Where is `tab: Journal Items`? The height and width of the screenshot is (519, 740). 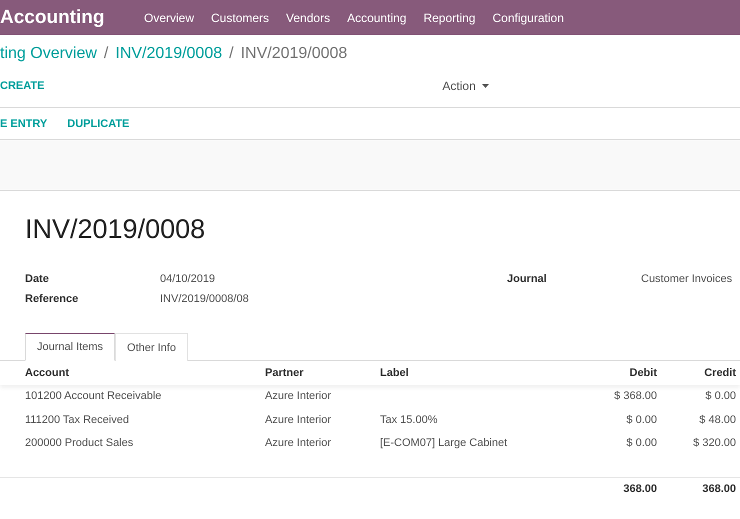 tab: Journal Items is located at coordinates (70, 347).